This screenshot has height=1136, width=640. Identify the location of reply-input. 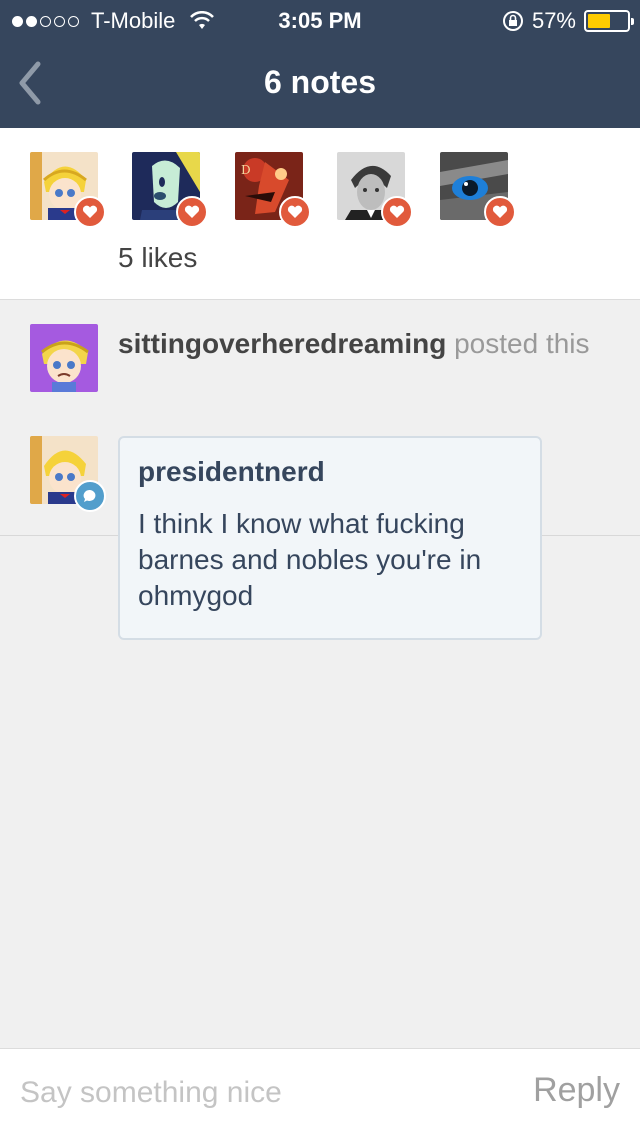
(250, 1093).